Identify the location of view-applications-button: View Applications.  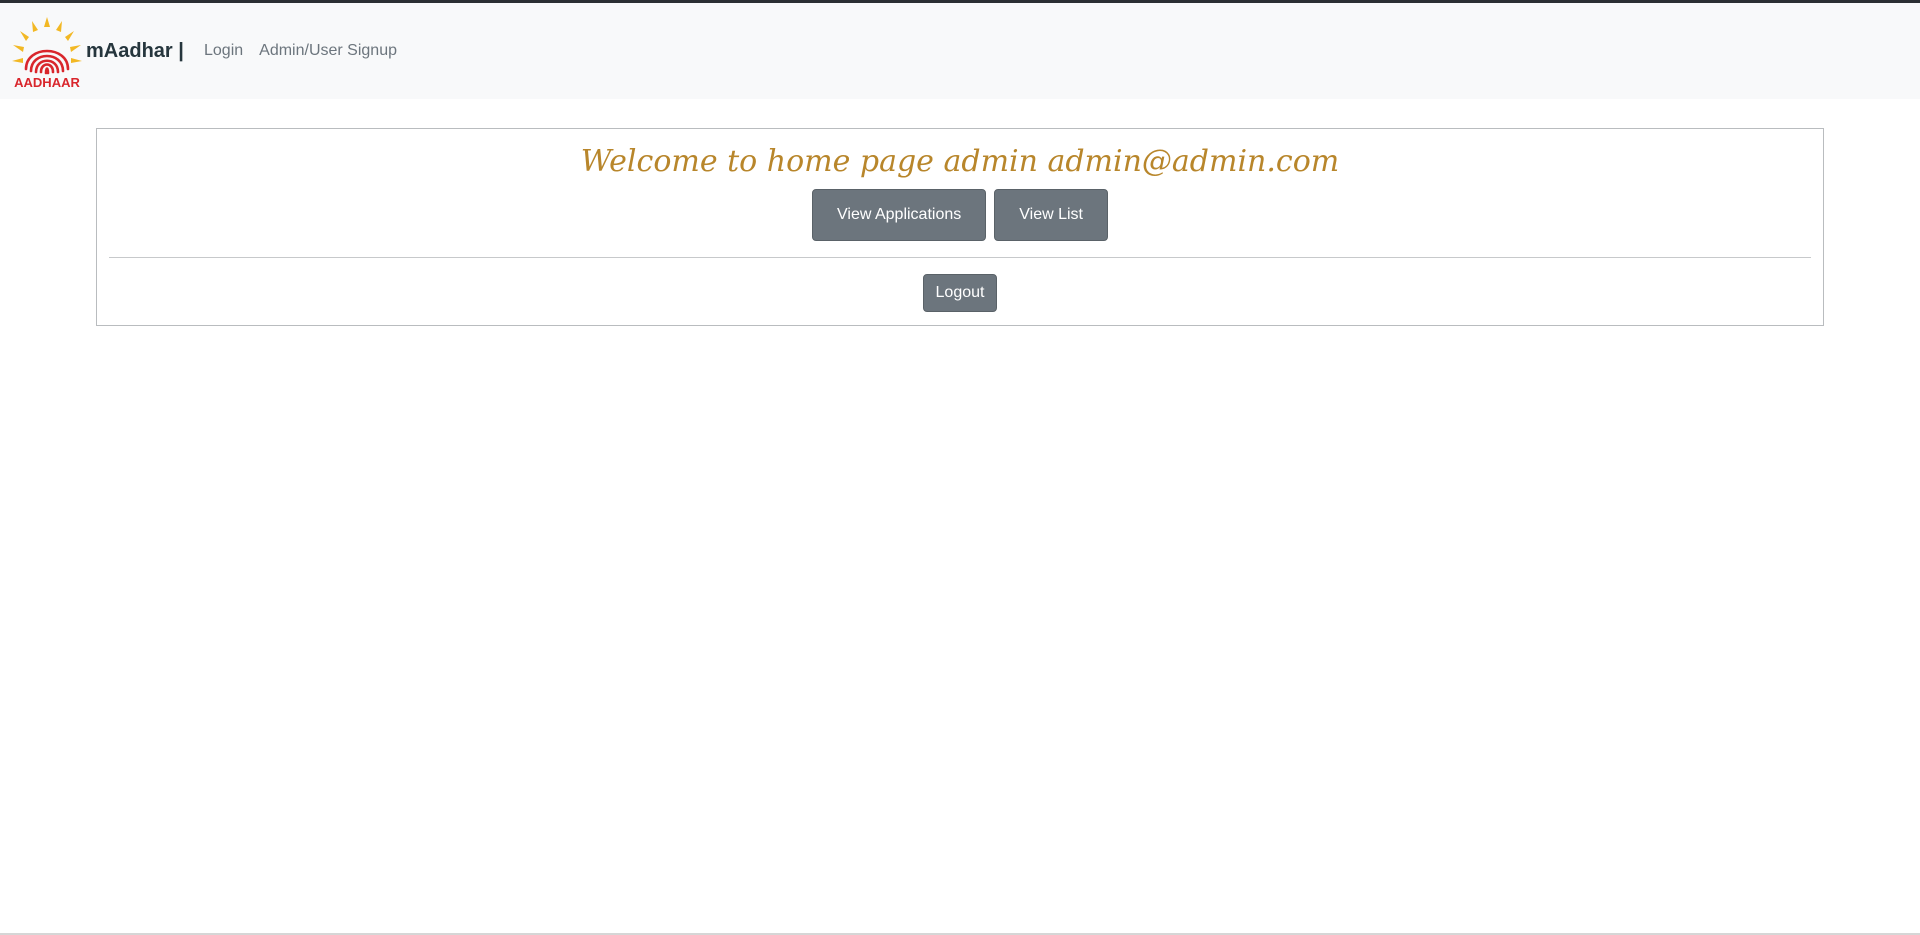
(899, 215).